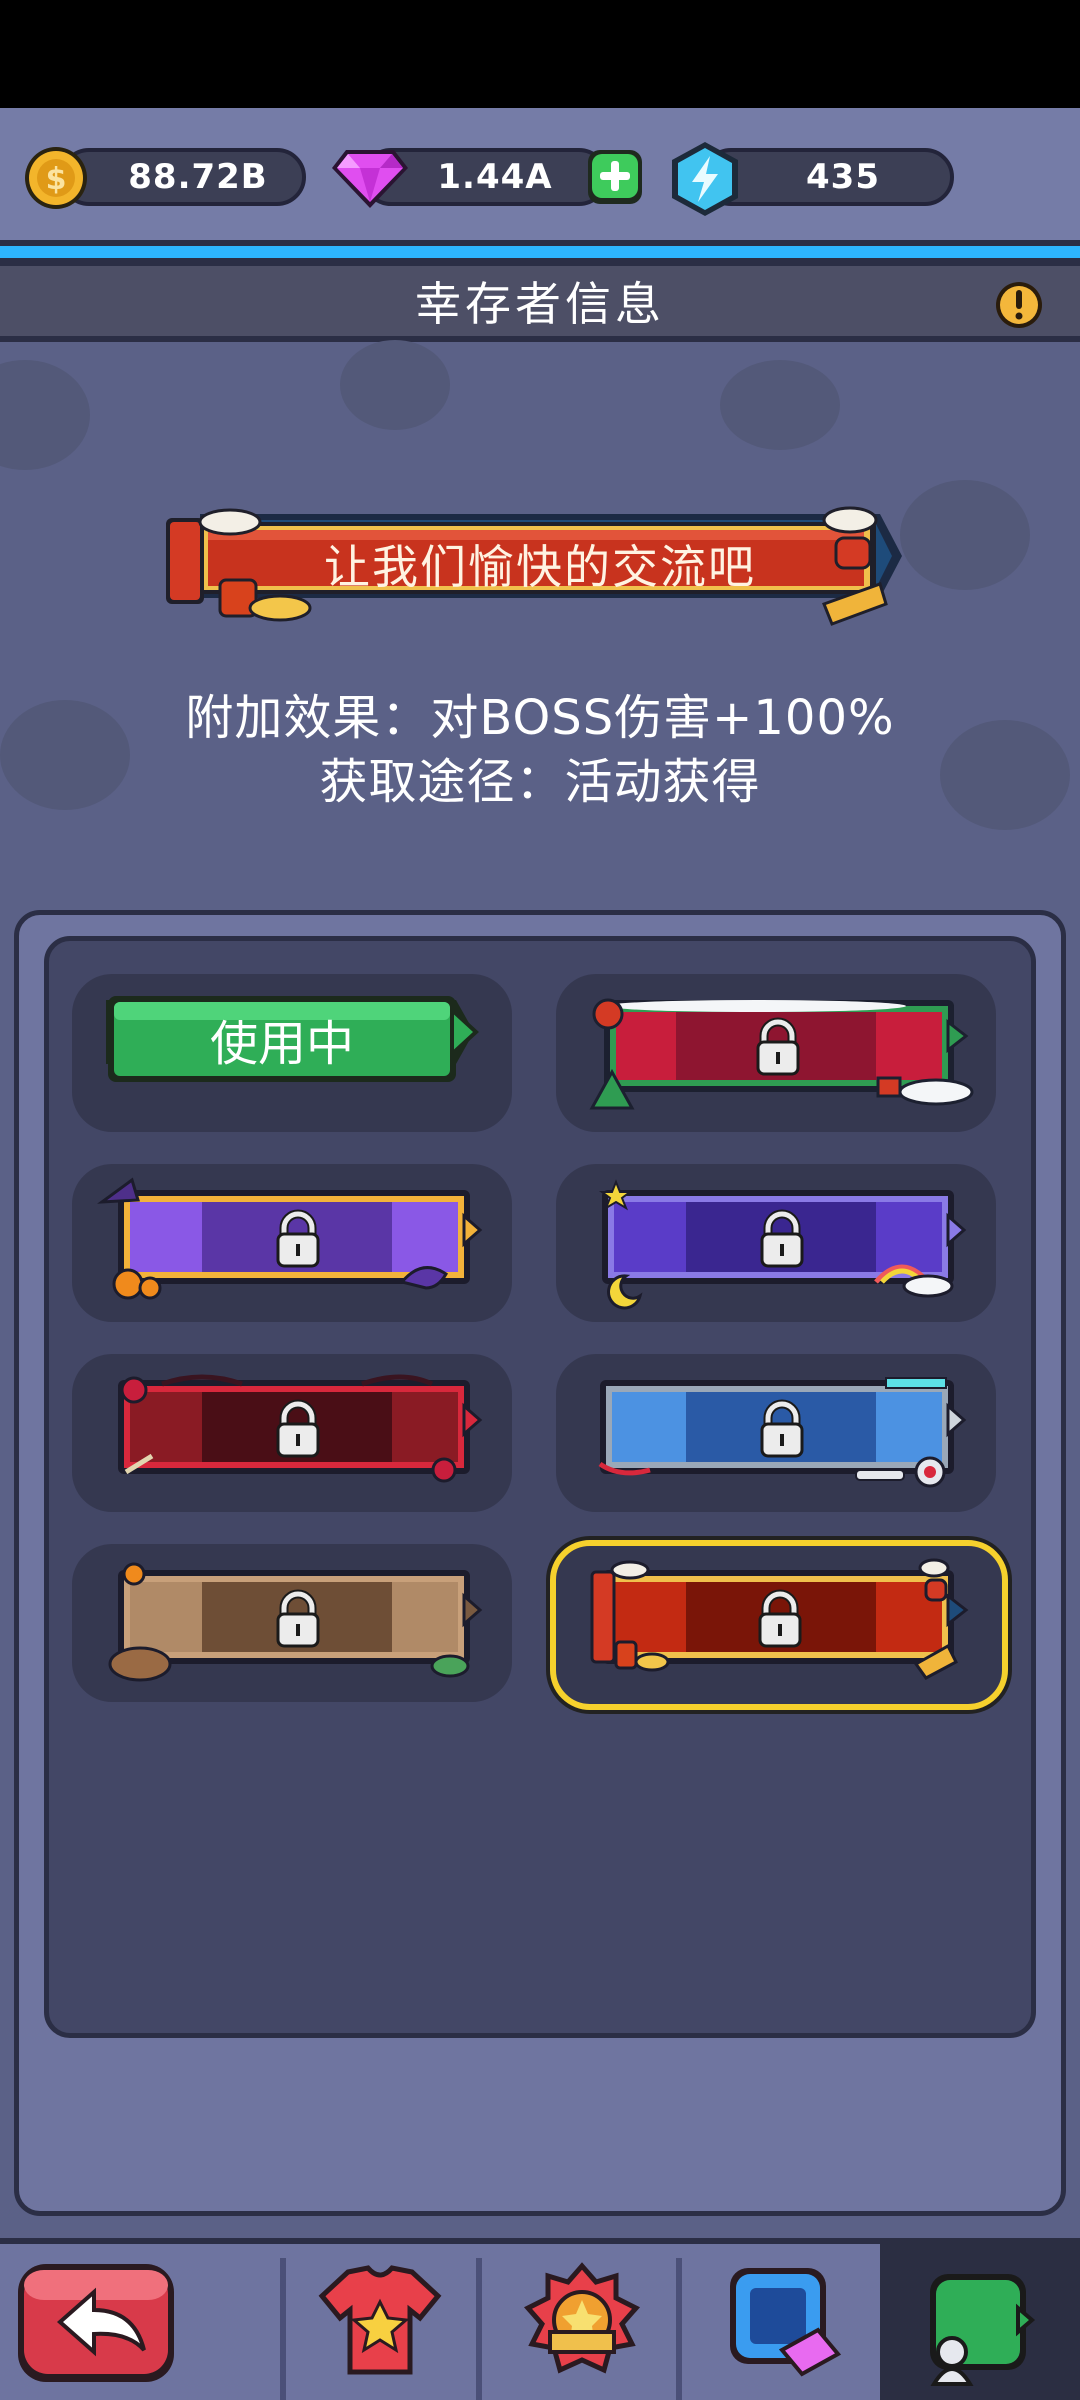 The image size is (1080, 2400). I want to click on effect-bonus-text: 附加效果：对BOSS伤害+100%, so click(540, 718).